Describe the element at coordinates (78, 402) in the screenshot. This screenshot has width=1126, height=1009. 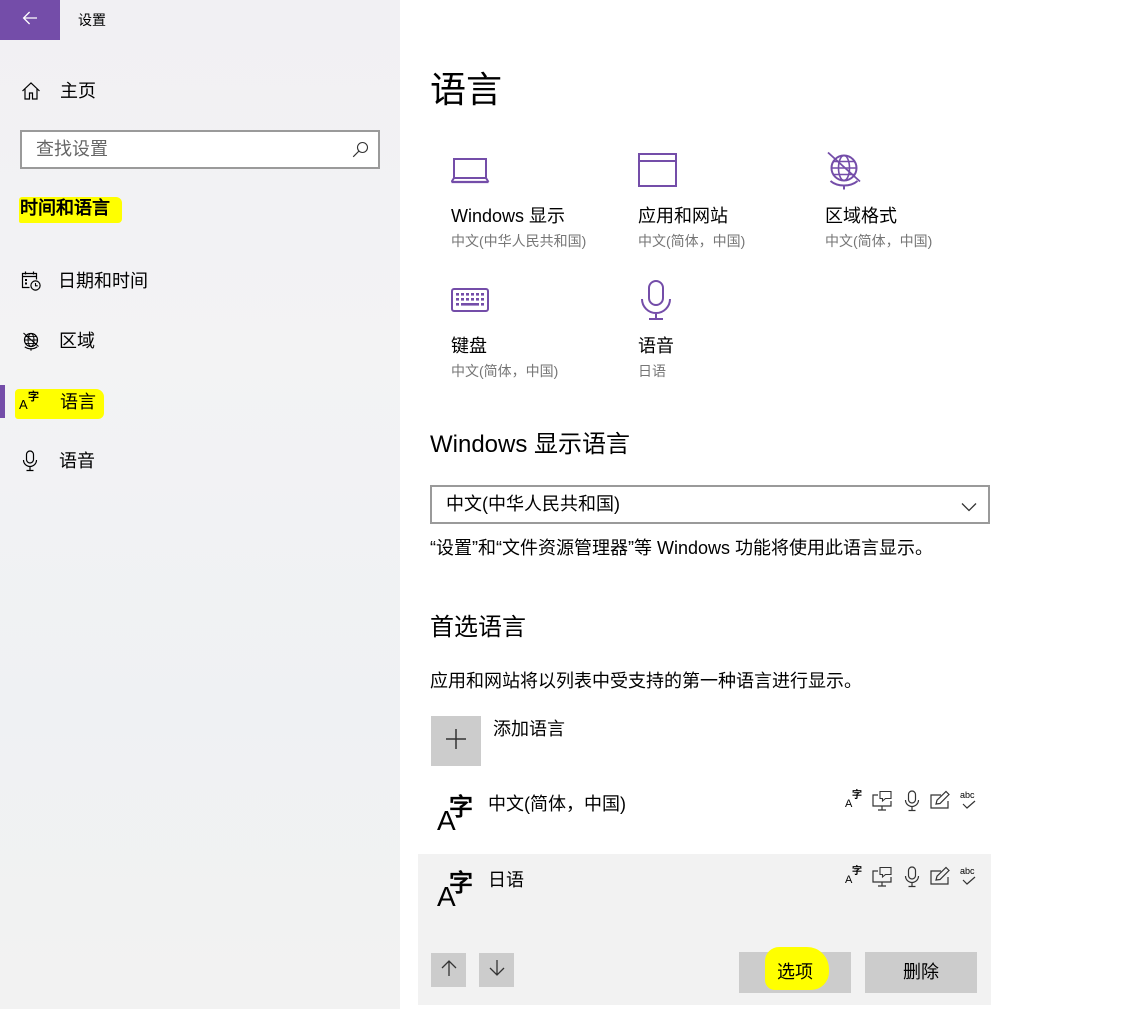
I see `sidebar-item-label: 语言` at that location.